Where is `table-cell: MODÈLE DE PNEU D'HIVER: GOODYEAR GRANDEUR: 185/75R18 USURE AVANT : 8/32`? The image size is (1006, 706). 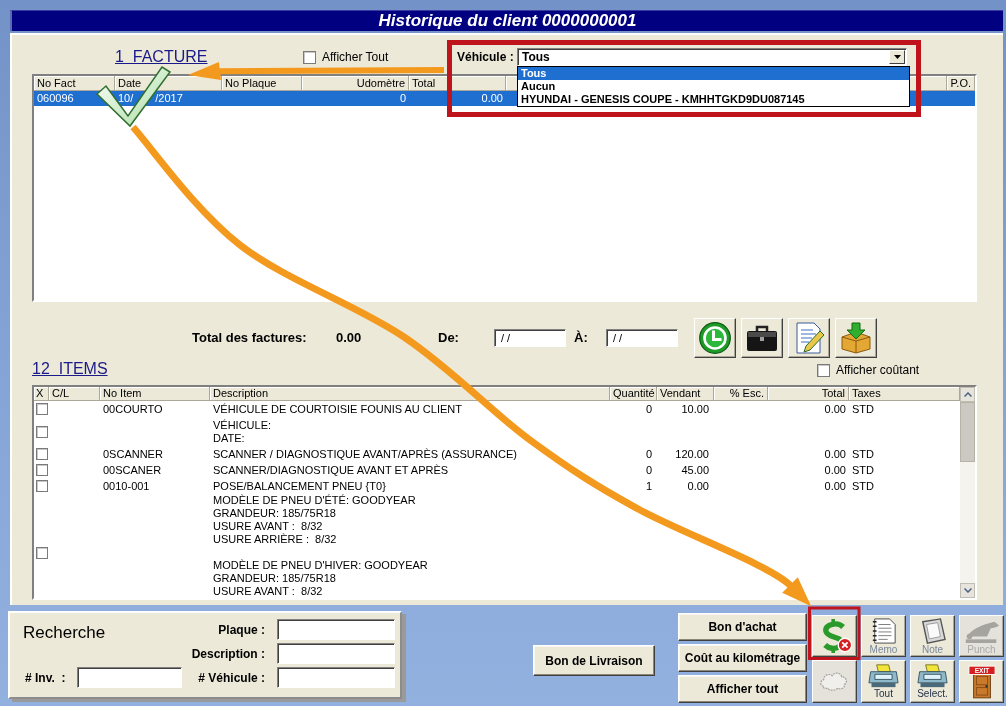 table-cell: MODÈLE DE PNEU D'HIVER: GOODYEAR GRANDEUR: 185/75R18 USURE AVANT : 8/32 is located at coordinates (320, 578).